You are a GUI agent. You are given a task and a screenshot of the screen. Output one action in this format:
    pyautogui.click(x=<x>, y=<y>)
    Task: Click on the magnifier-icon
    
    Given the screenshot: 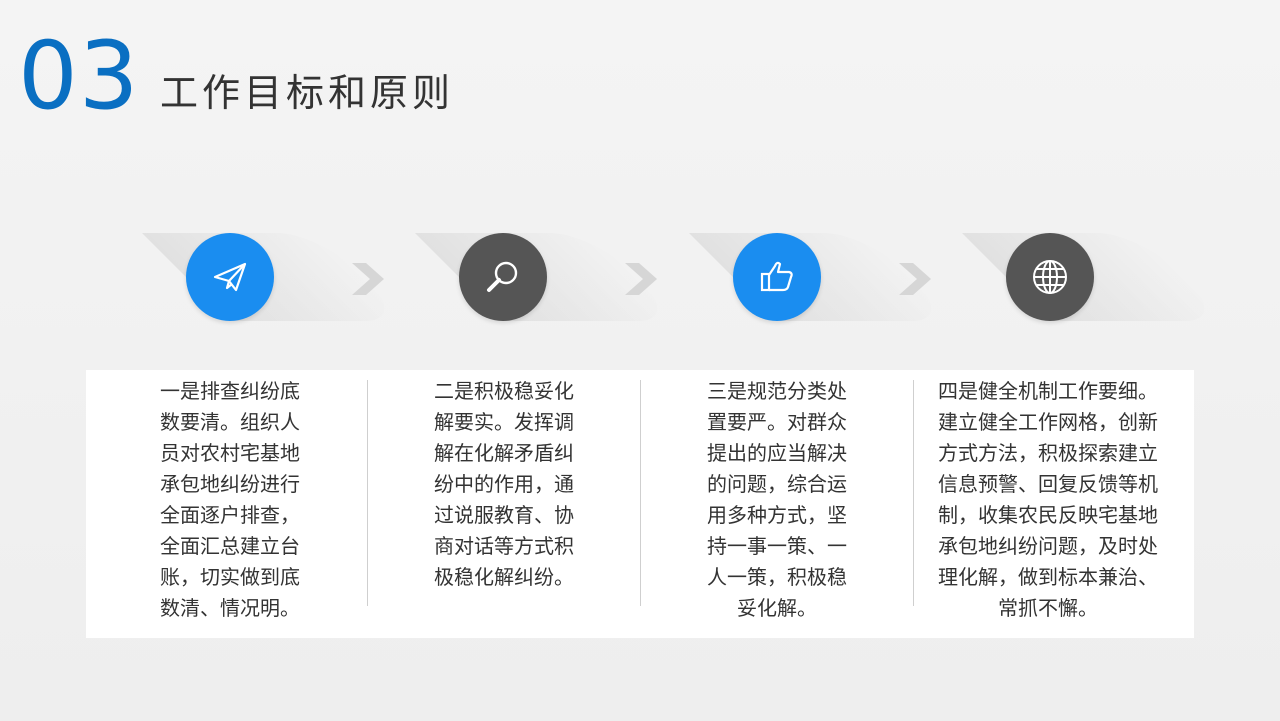 What is the action you would take?
    pyautogui.click(x=502, y=276)
    